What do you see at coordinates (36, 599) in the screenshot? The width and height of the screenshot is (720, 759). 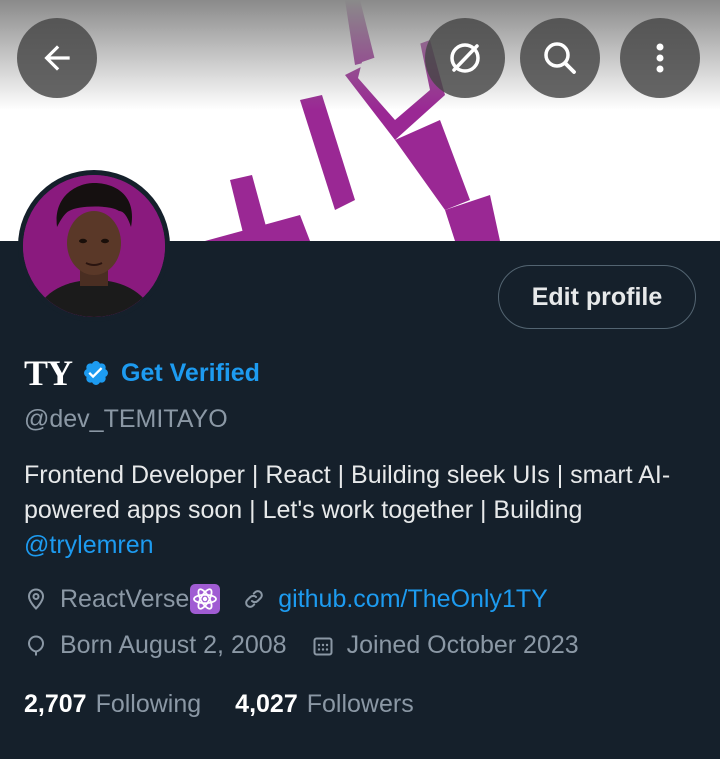 I see `location-pin-icon` at bounding box center [36, 599].